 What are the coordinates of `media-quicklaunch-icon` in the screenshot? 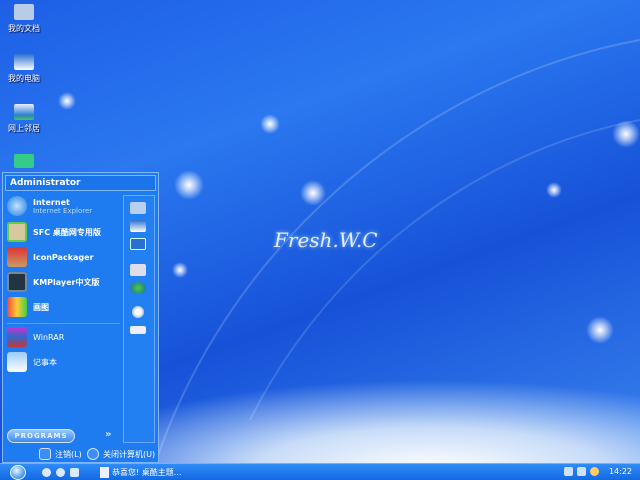 It's located at (74, 472).